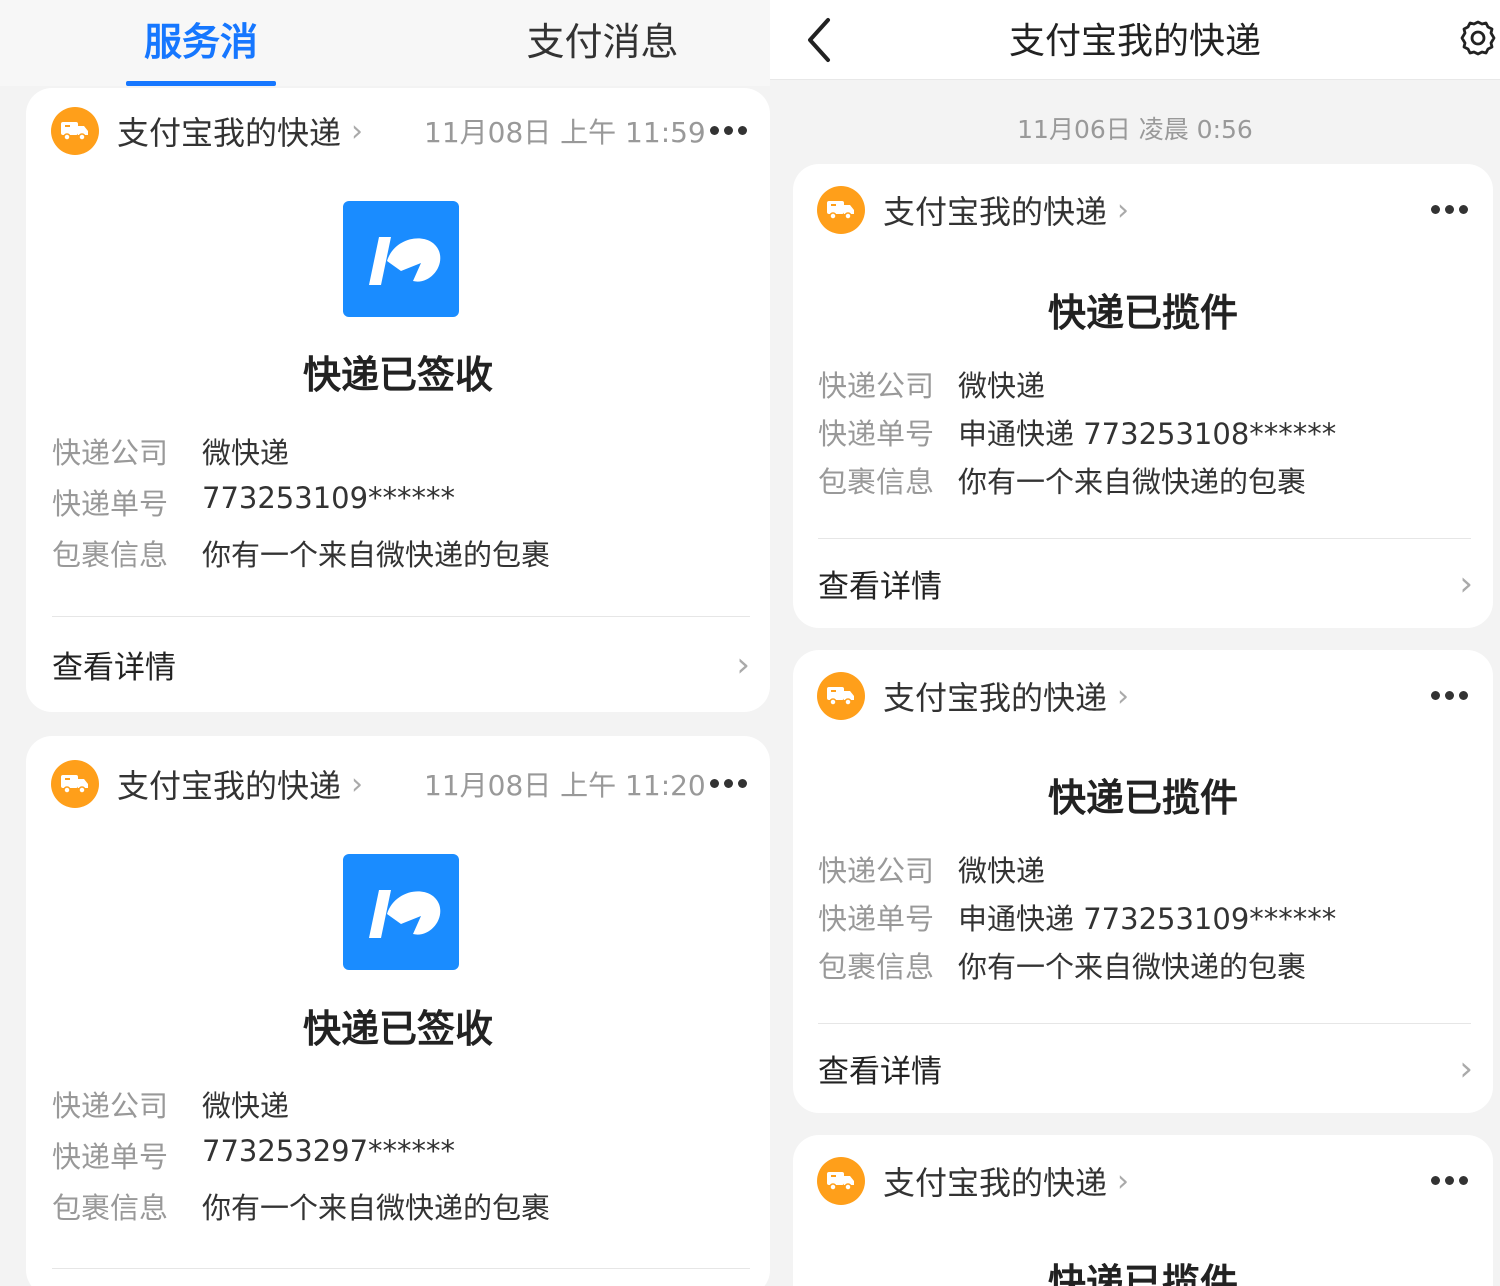  What do you see at coordinates (565, 132) in the screenshot?
I see `message-time: 11月08日 上午 11:59` at bounding box center [565, 132].